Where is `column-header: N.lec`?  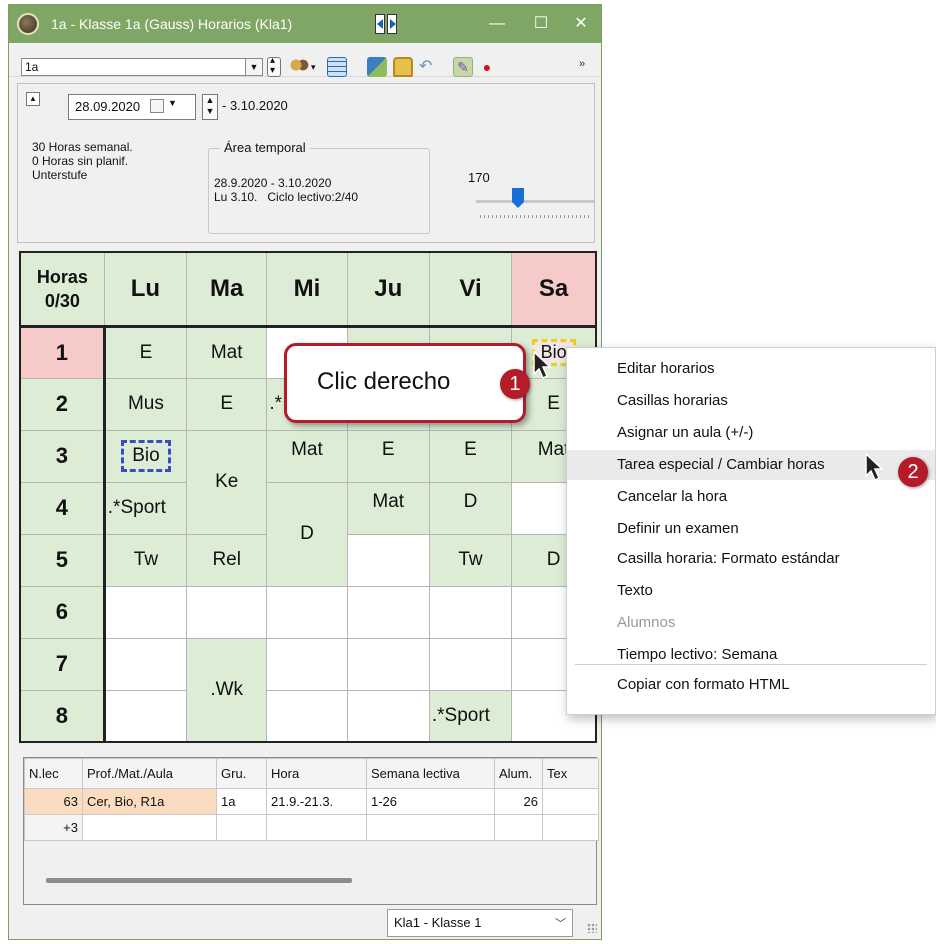
column-header: N.lec is located at coordinates (53, 773).